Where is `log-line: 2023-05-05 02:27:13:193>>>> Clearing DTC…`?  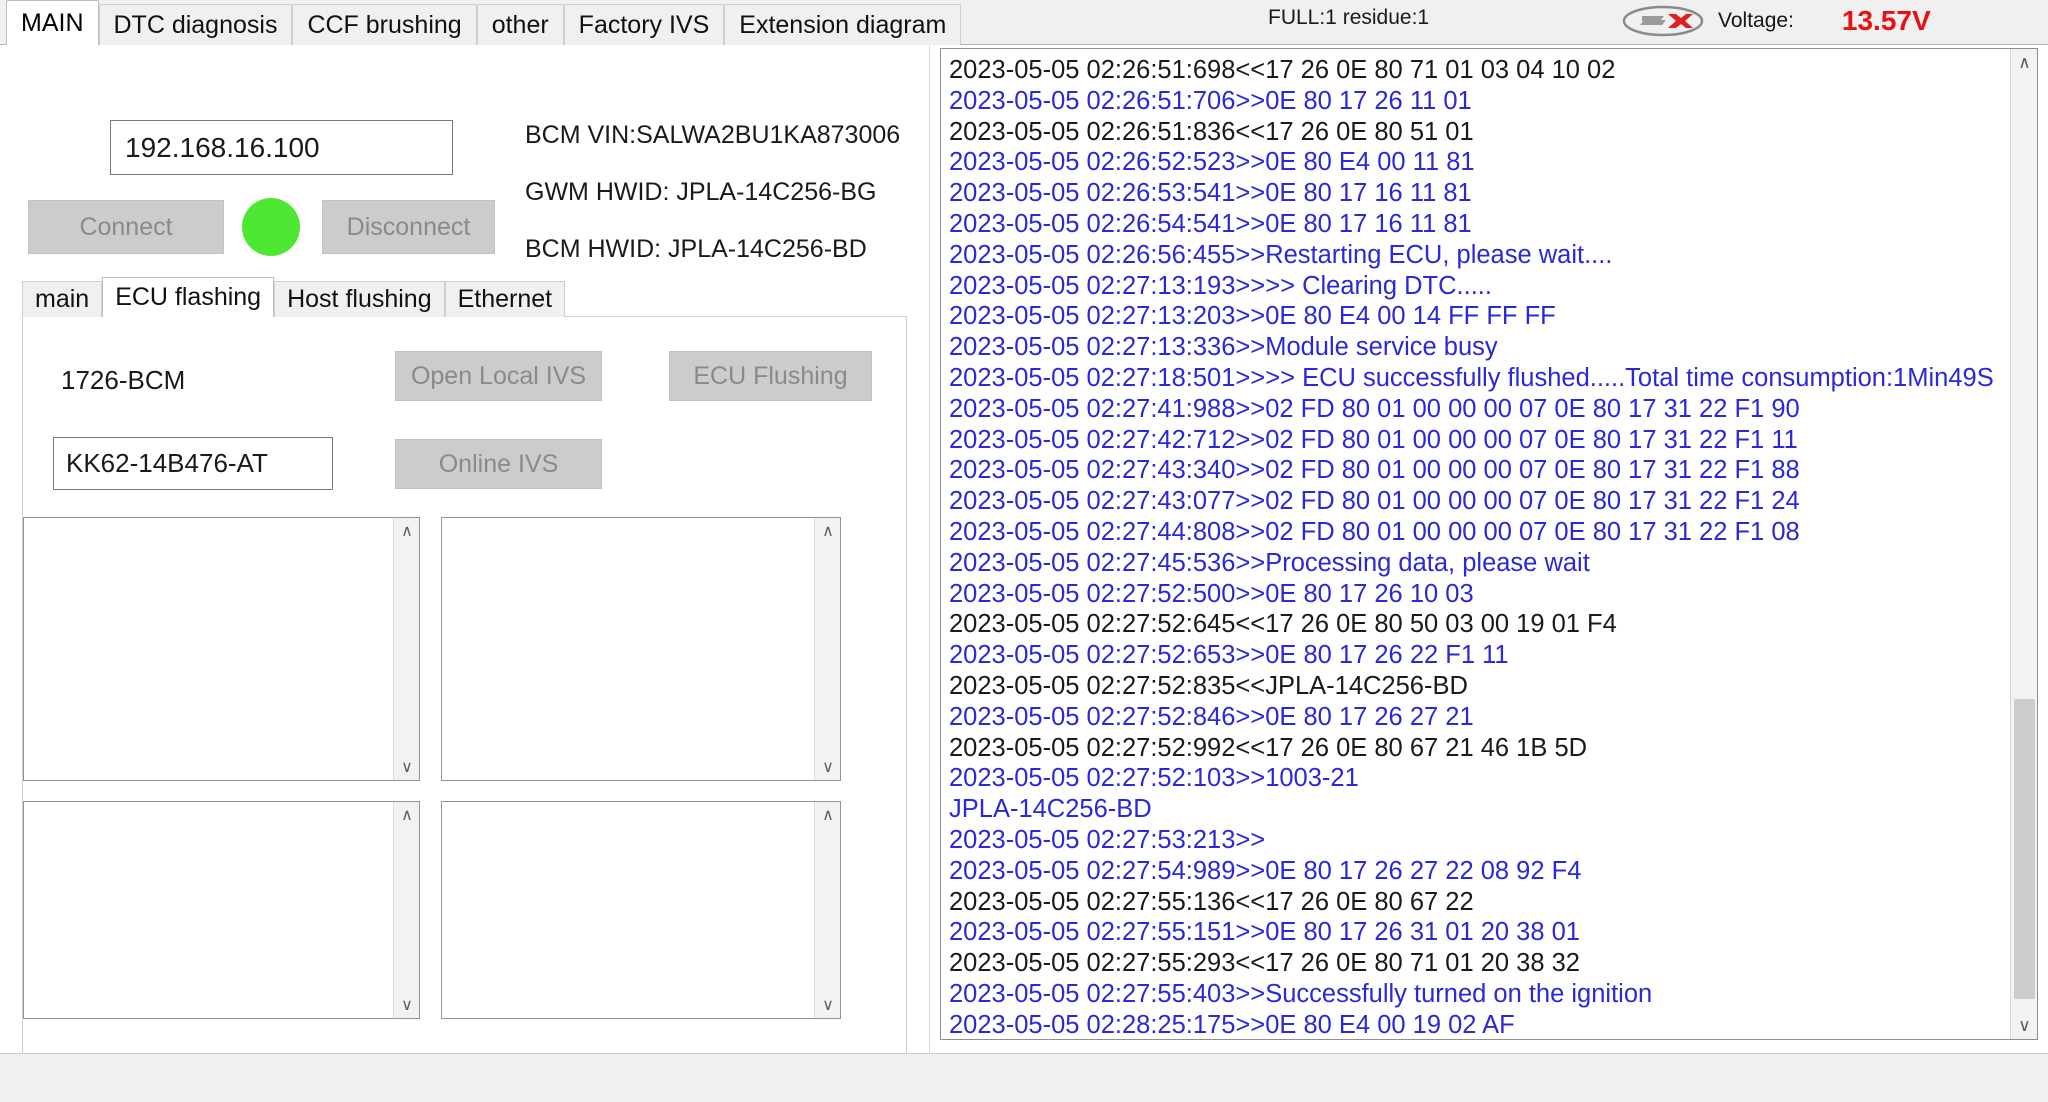 log-line: 2023-05-05 02:27:13:193>>>> Clearing DTC… is located at coordinates (1220, 285).